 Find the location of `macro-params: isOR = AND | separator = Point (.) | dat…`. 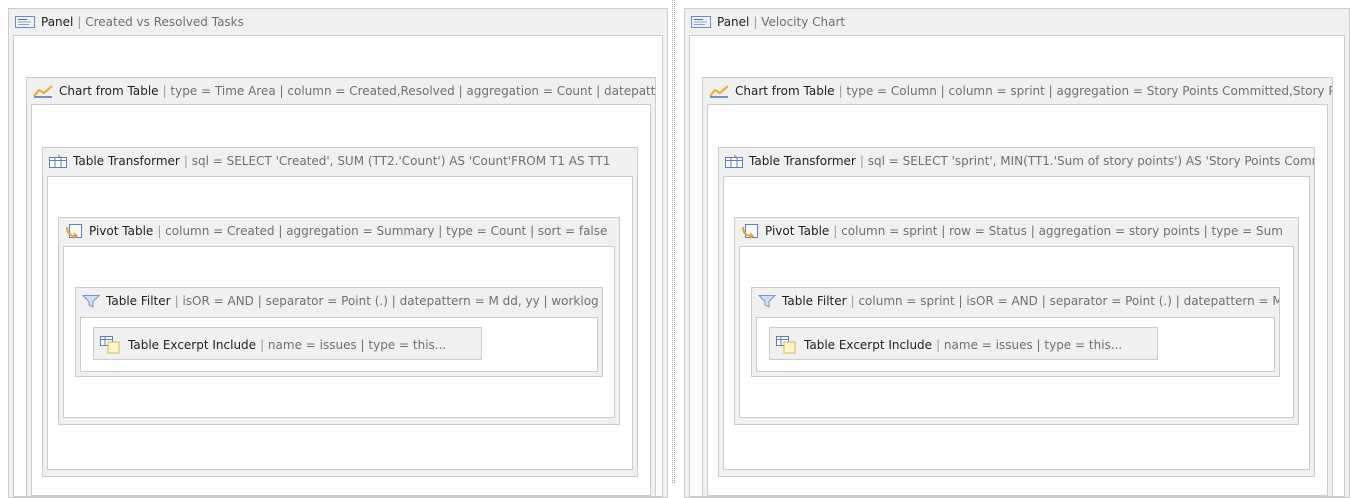

macro-params: isOR = AND | separator = Point (.) | dat… is located at coordinates (386, 301).